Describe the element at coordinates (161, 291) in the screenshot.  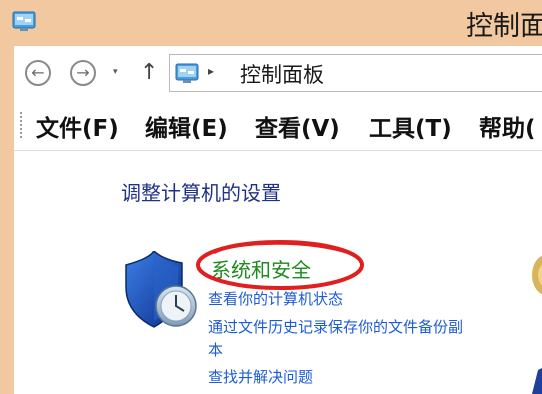
I see `shield-icon` at that location.